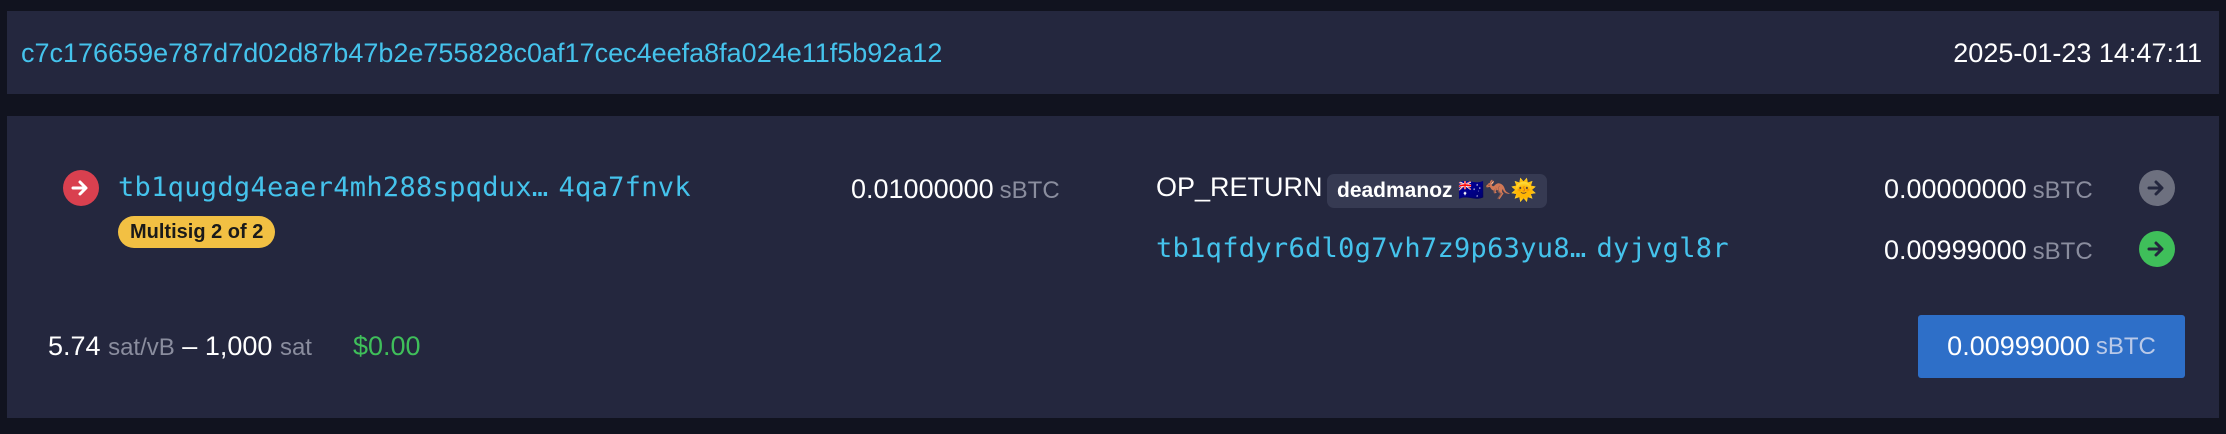  I want to click on input-arrow-icon, so click(81, 188).